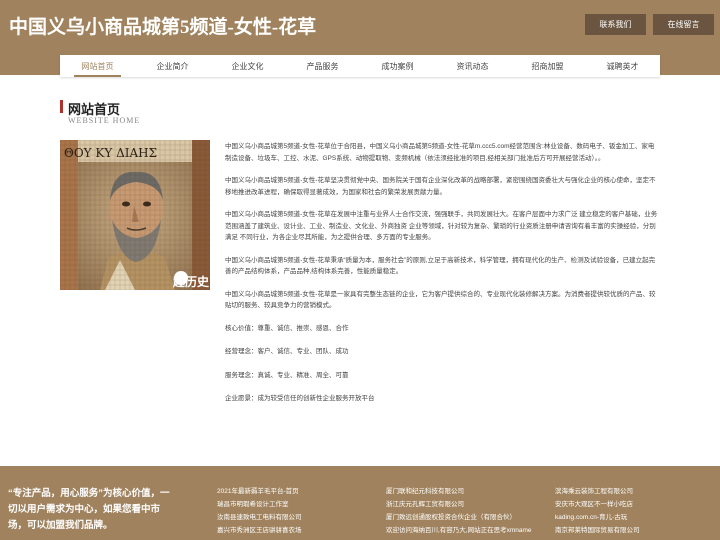 The image size is (720, 540). Describe the element at coordinates (459, 530) in the screenshot. I see `footer-link: 欢迎访问海纳百川,有容乃大,网站正在思考xmname` at that location.